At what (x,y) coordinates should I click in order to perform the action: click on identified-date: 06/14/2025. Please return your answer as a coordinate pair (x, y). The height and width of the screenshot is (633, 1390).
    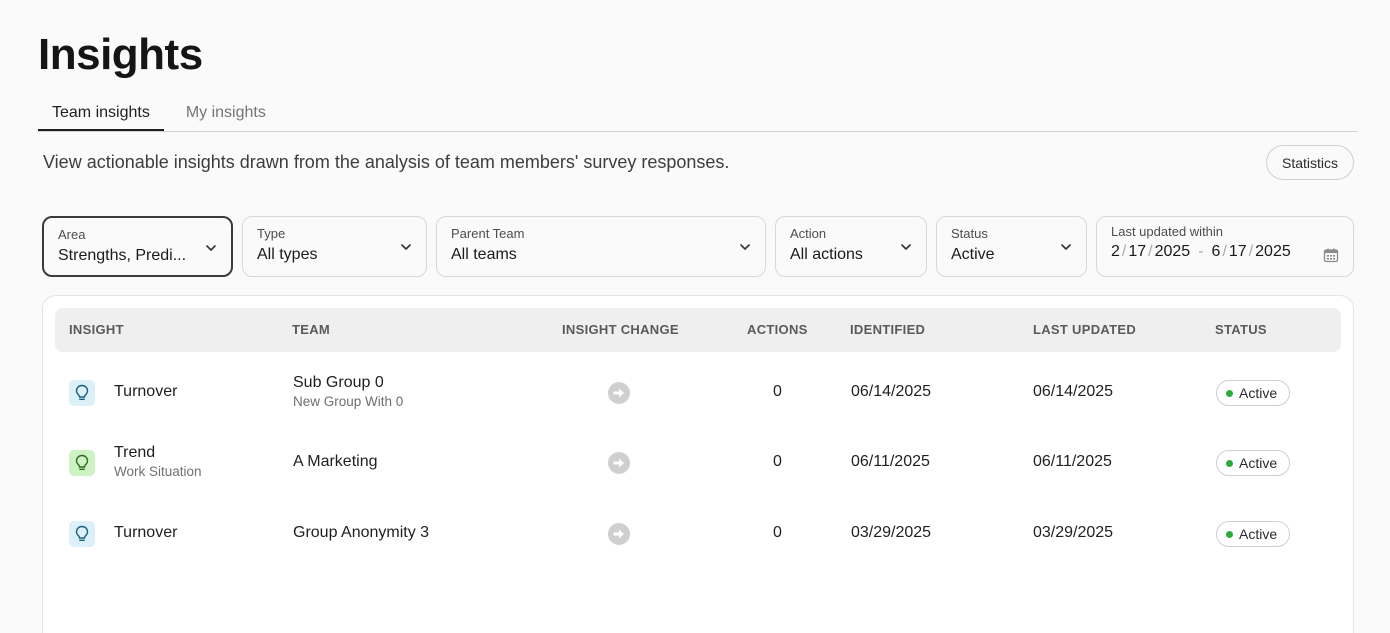
    Looking at the image, I should click on (891, 391).